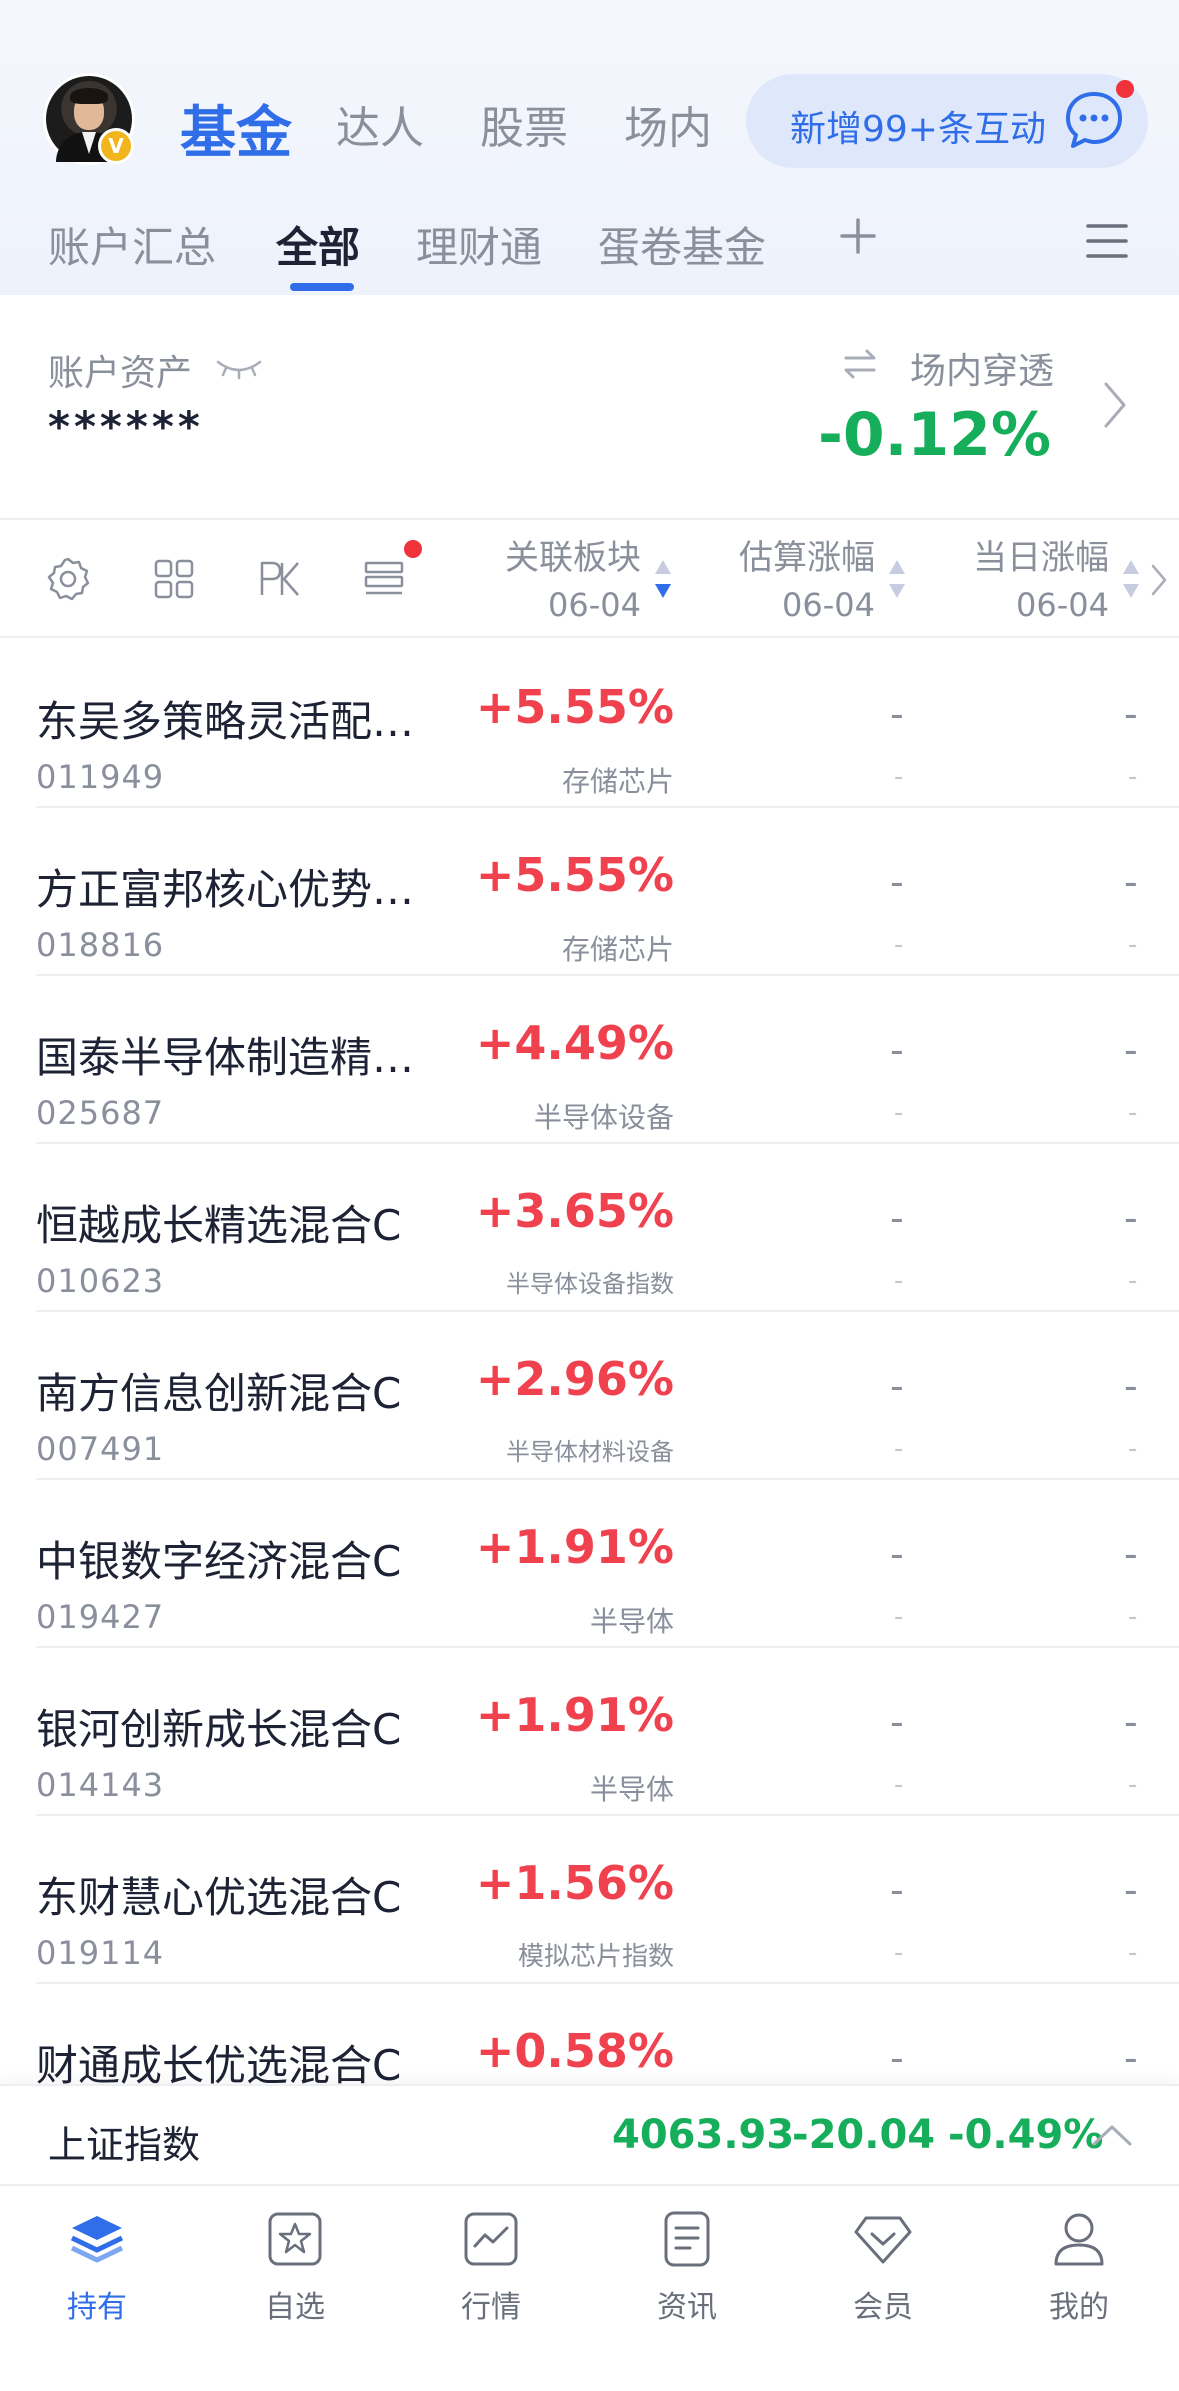 Image resolution: width=1179 pixels, height=2391 pixels. What do you see at coordinates (479, 244) in the screenshot?
I see `subtab-licaitong: 理财通` at bounding box center [479, 244].